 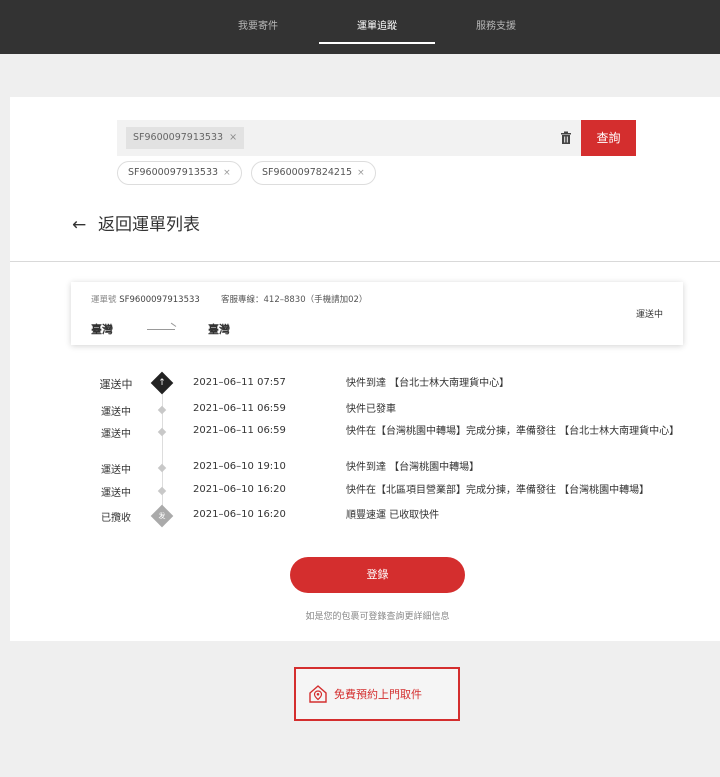 What do you see at coordinates (318, 694) in the screenshot?
I see `house-location-icon` at bounding box center [318, 694].